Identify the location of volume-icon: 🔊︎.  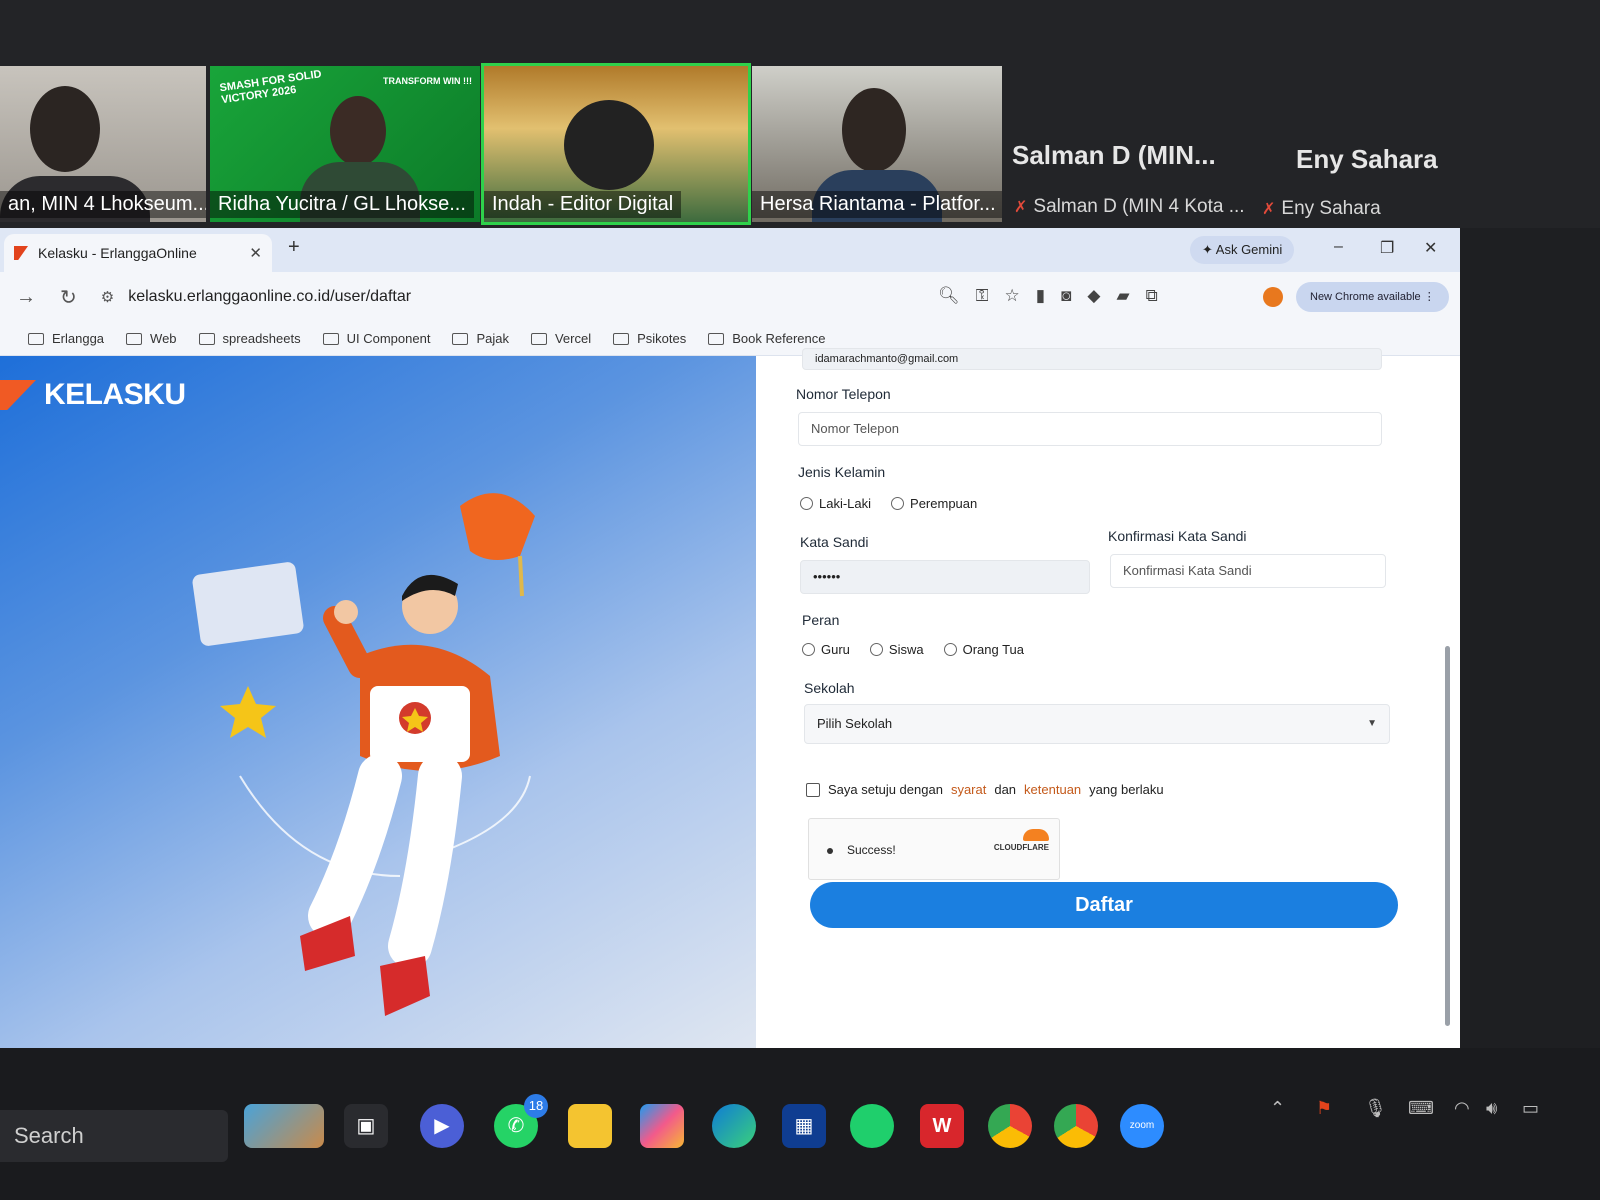
(1491, 1108).